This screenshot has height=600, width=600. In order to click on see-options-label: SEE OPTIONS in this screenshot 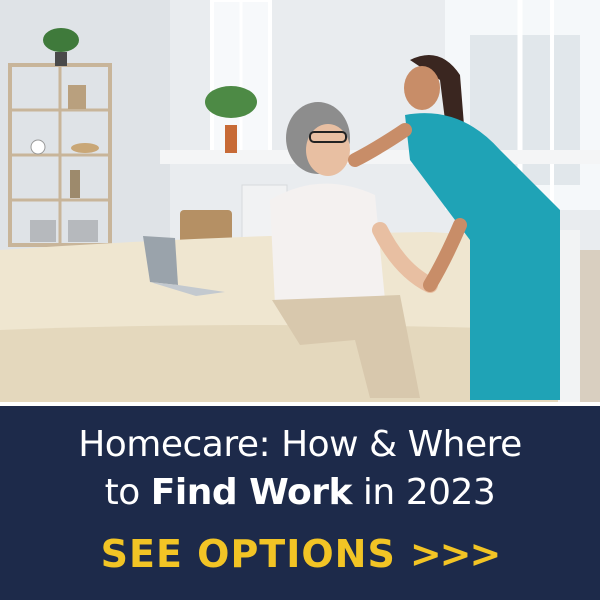, I will do `click(248, 554)`.